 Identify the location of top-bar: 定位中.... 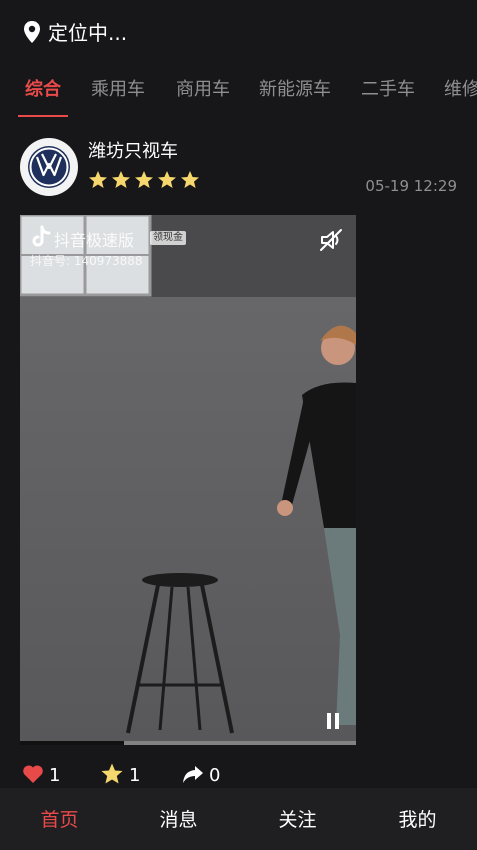
(238, 32).